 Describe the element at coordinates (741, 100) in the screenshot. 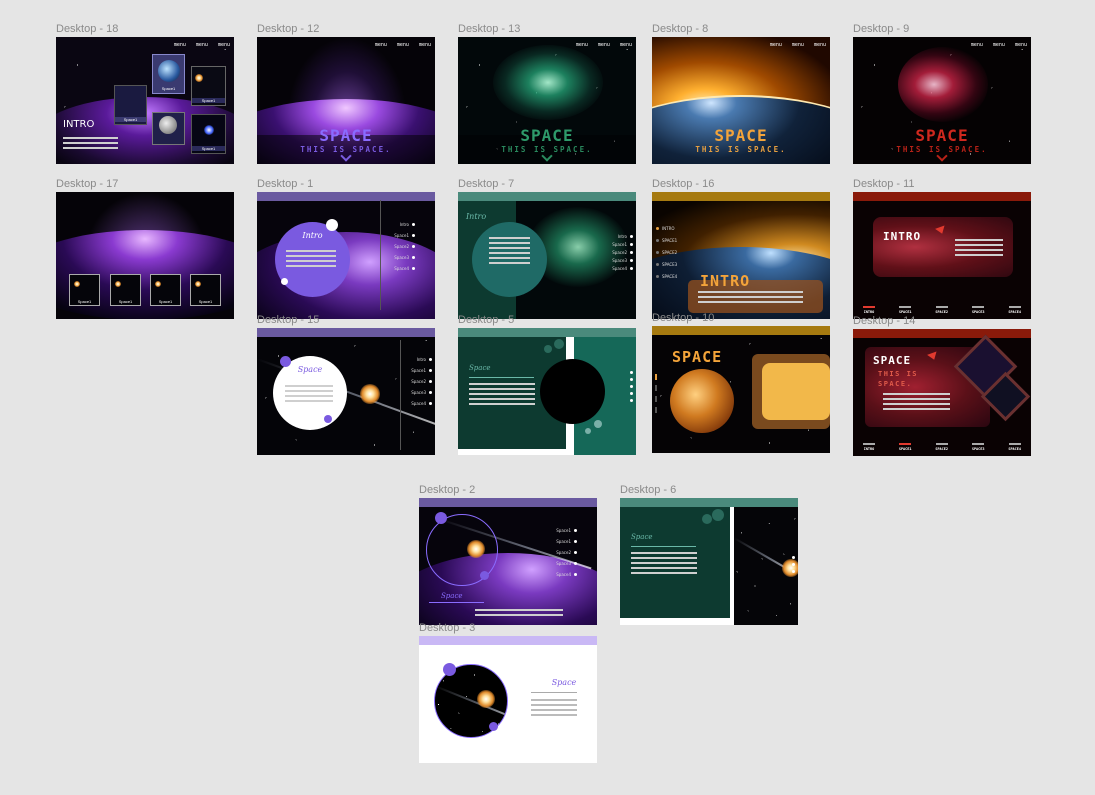

I see `frame-desktop-8: menu menu menu SPACE THIS IS SPACE.` at that location.